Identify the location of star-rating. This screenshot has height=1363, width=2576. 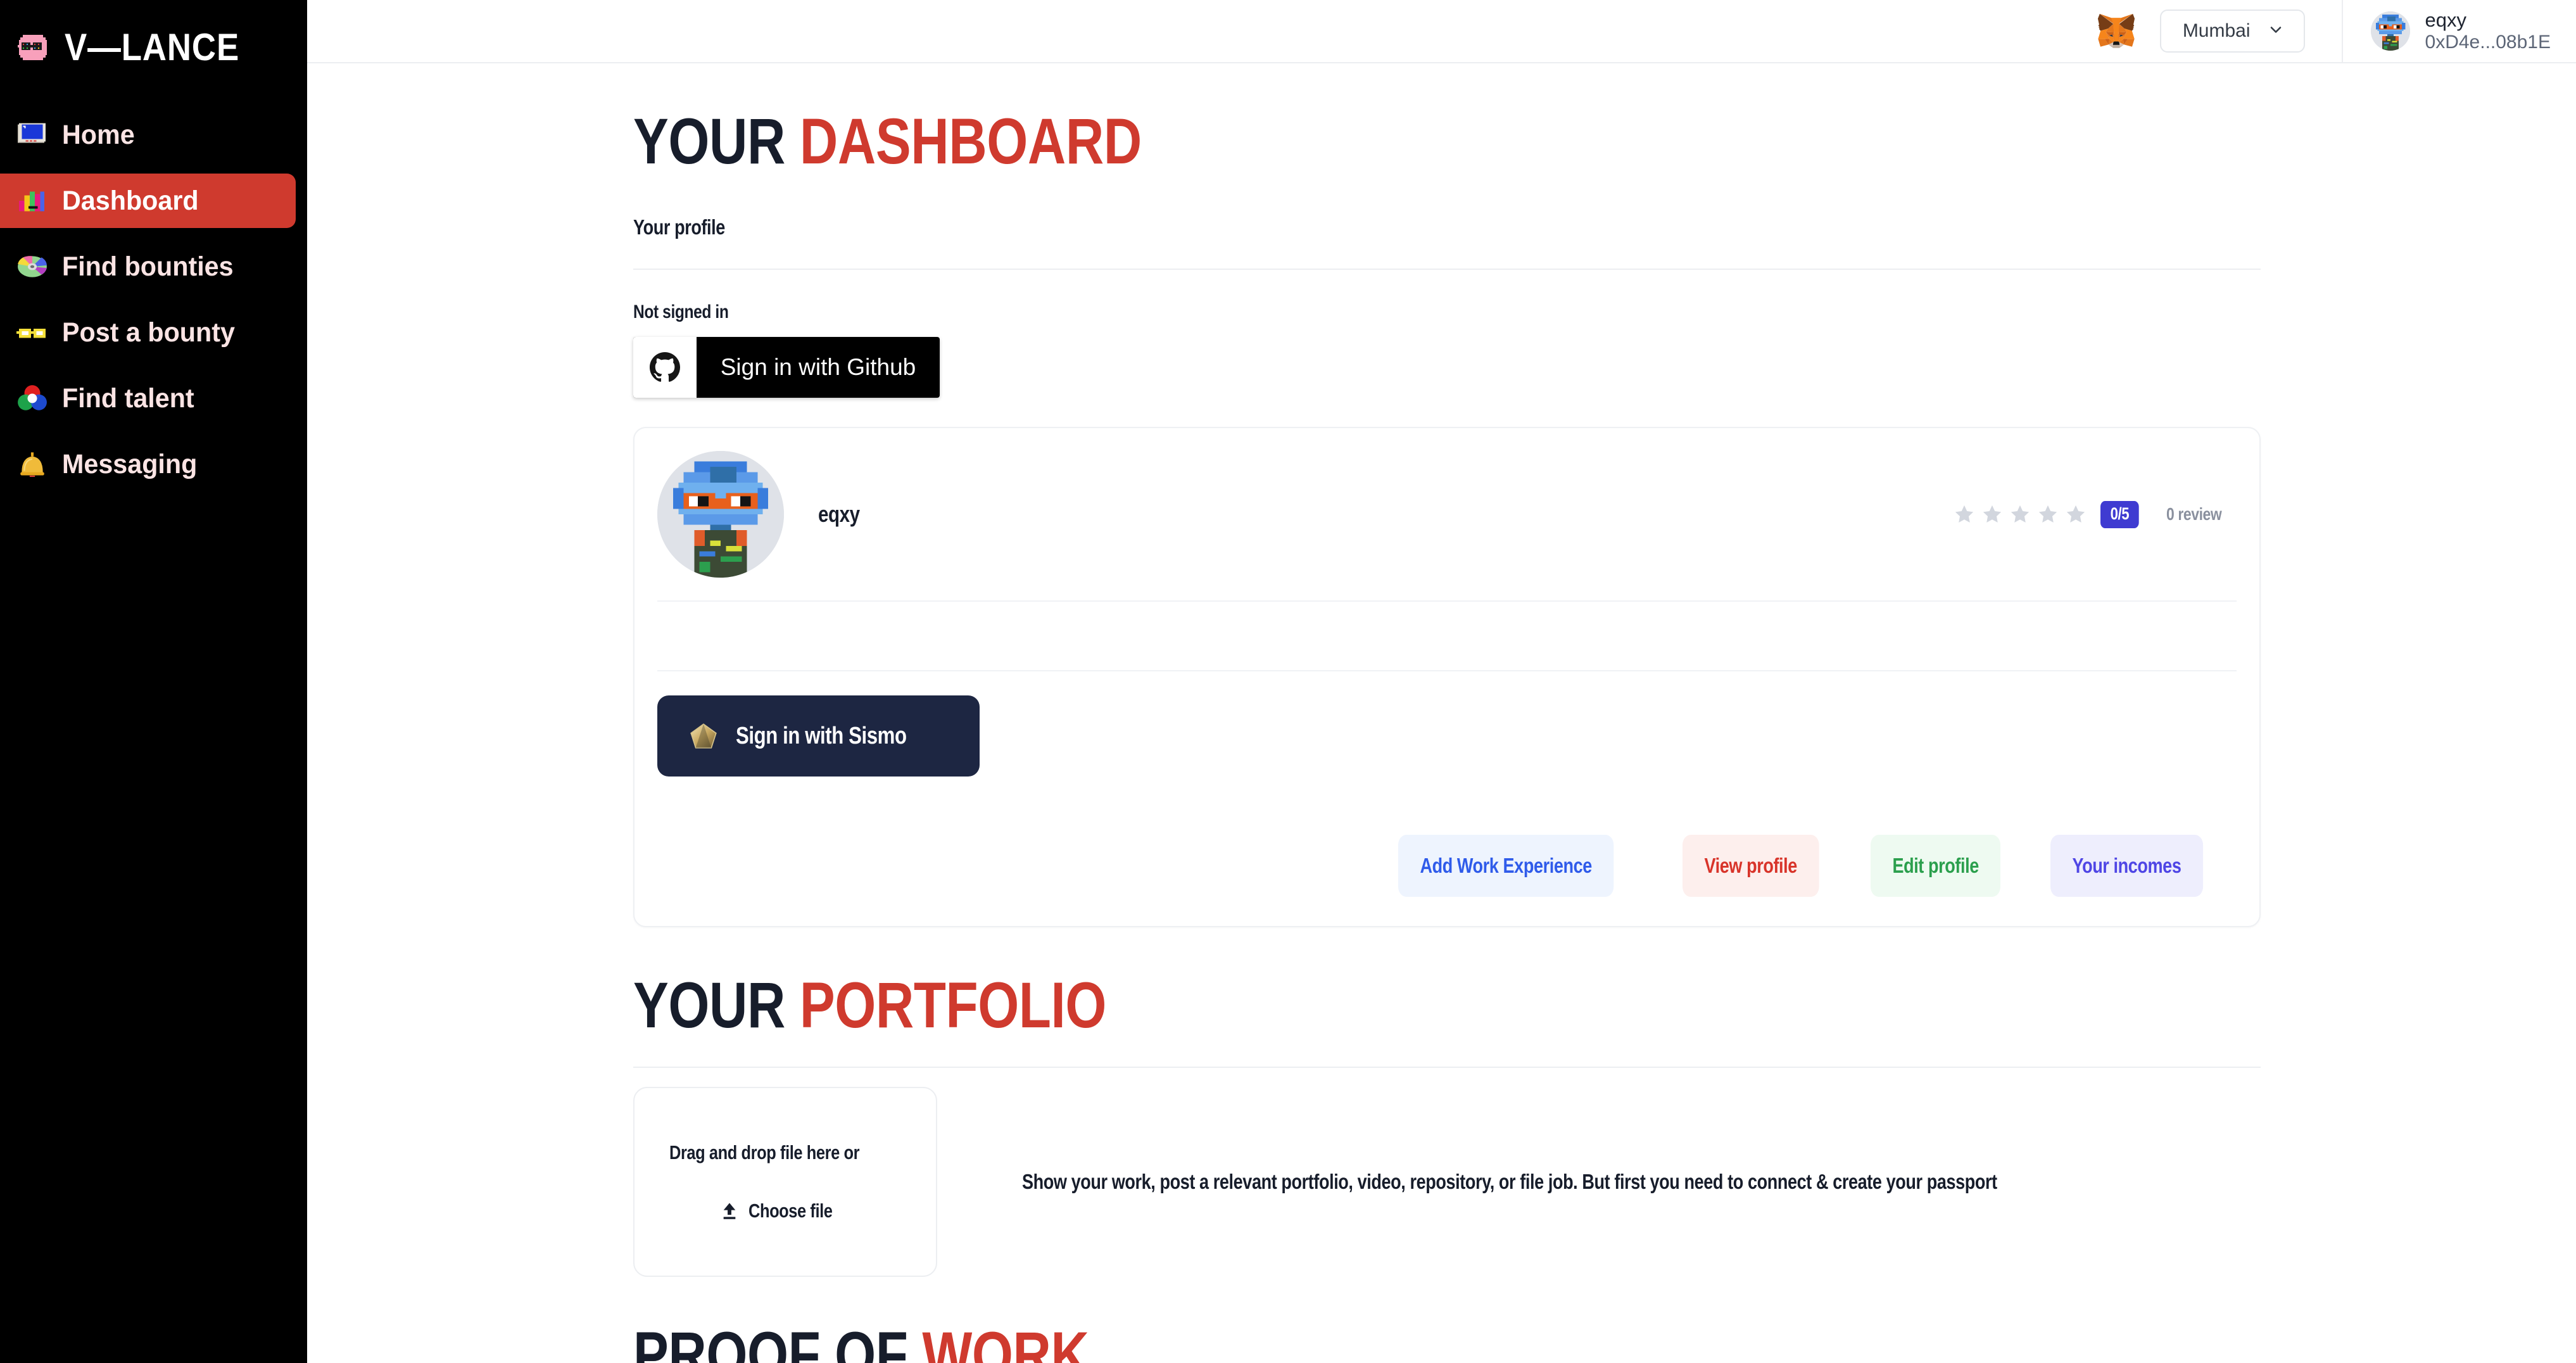
(2020, 514).